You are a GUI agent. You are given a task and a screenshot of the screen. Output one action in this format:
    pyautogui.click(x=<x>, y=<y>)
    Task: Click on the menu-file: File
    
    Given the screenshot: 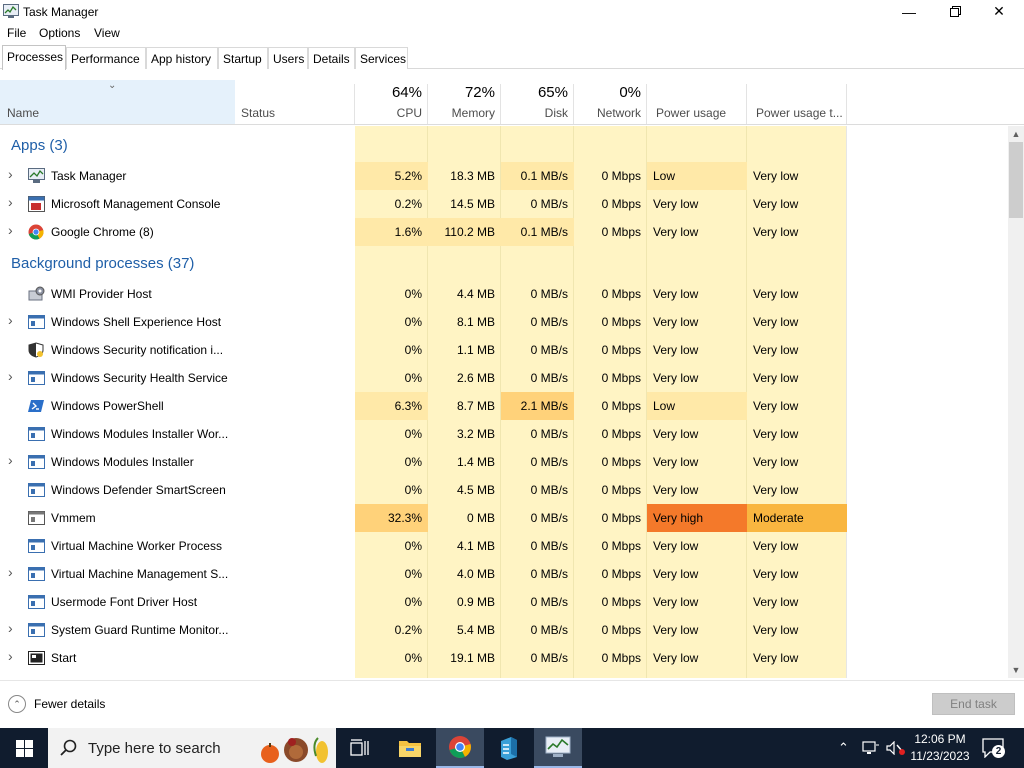 What is the action you would take?
    pyautogui.click(x=16, y=33)
    